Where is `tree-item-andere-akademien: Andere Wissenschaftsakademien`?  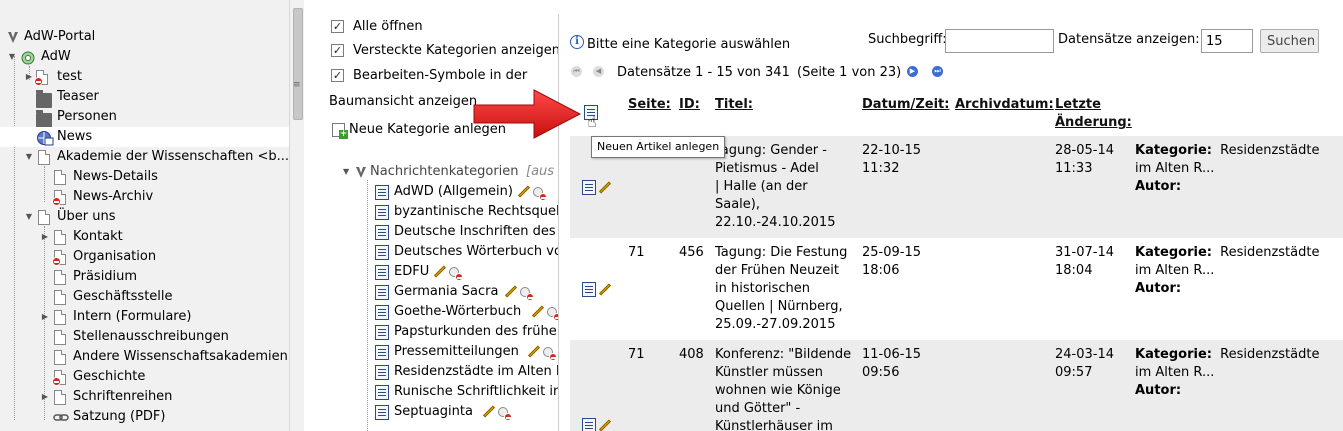
tree-item-andere-akademien: Andere Wissenschaftsakademien is located at coordinates (144, 357).